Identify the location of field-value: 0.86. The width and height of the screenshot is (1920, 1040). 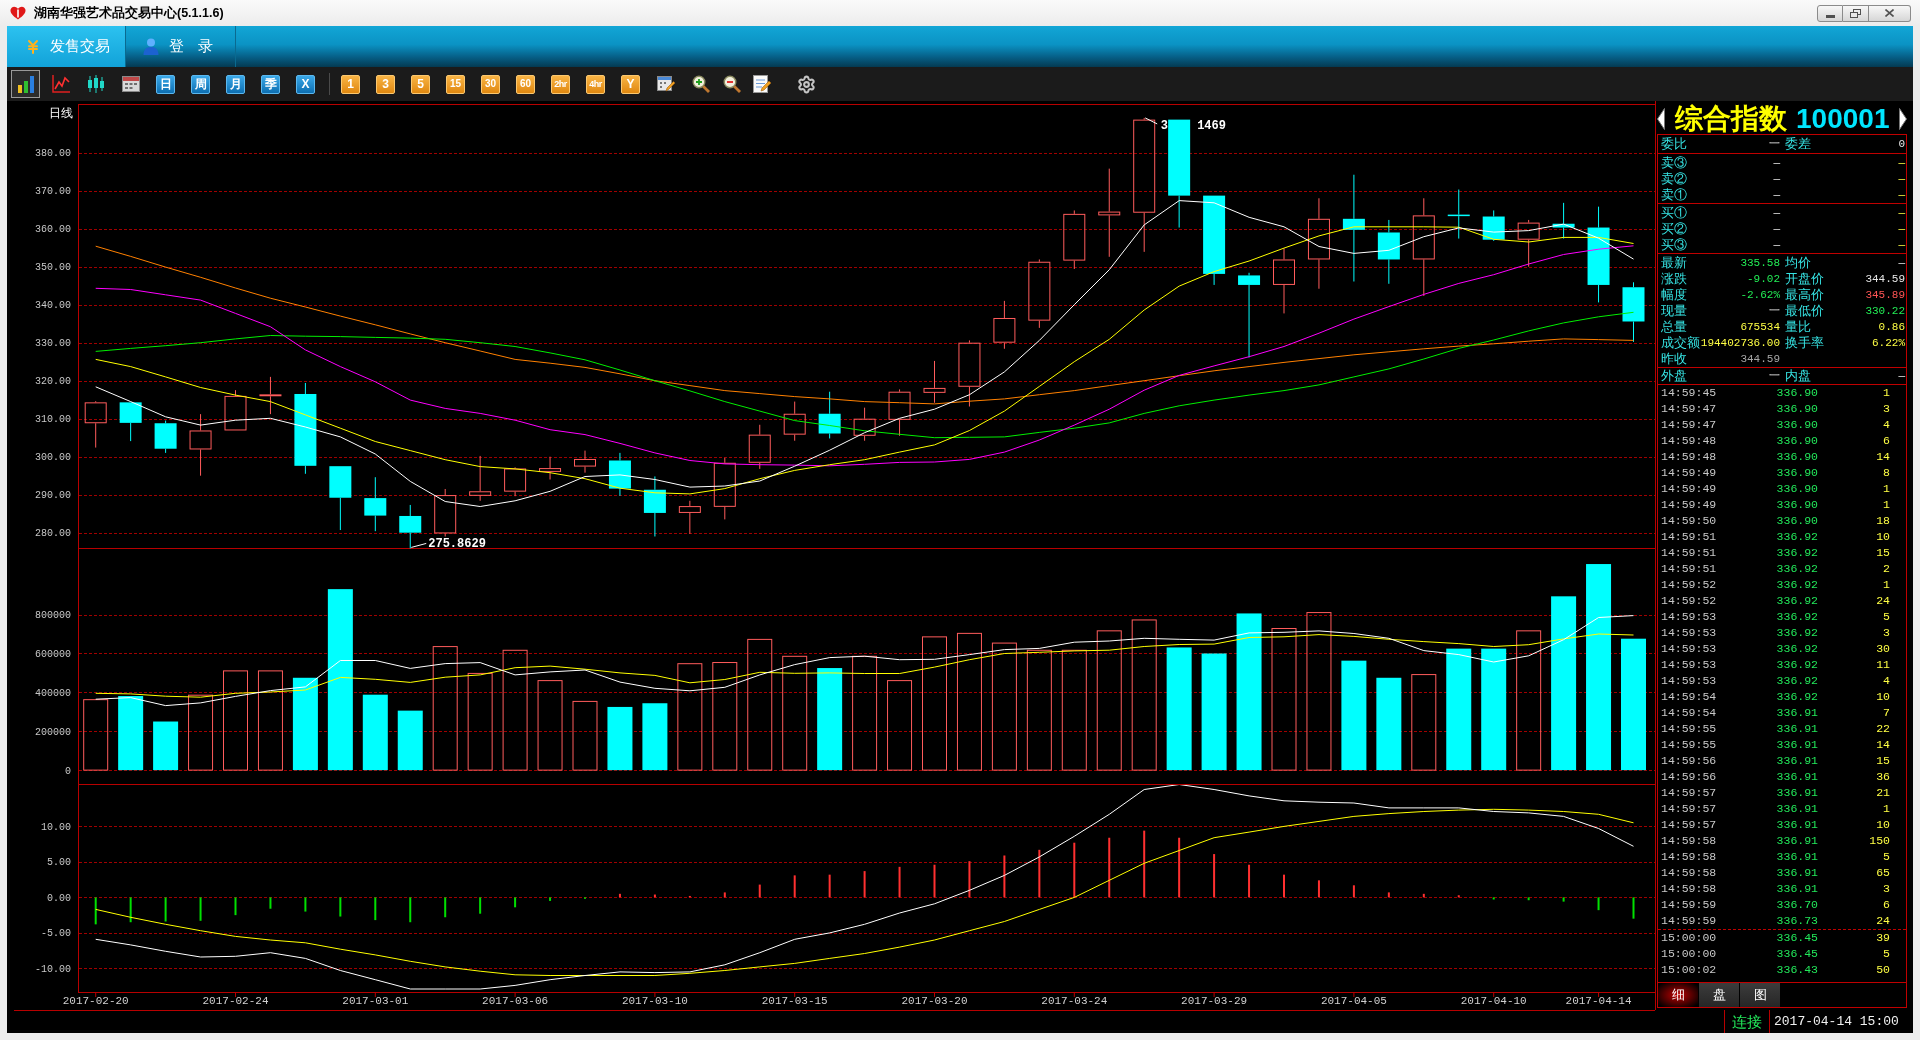
(1891, 327).